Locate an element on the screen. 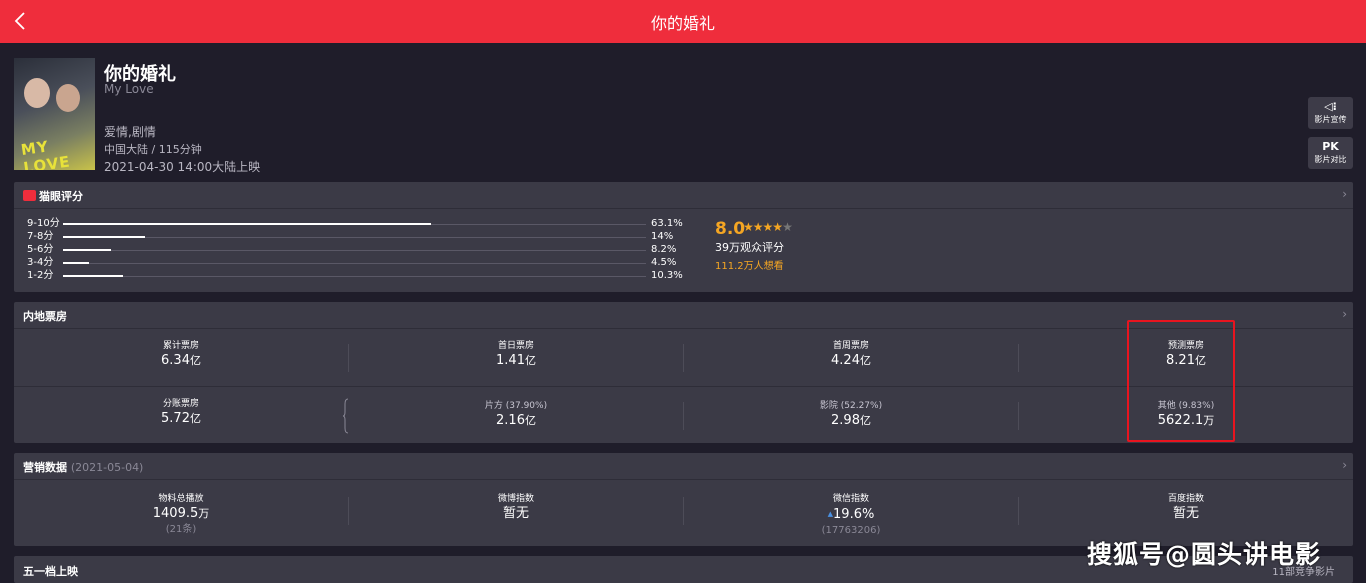  rating-row: 1-2分 10.3% is located at coordinates (369, 276).